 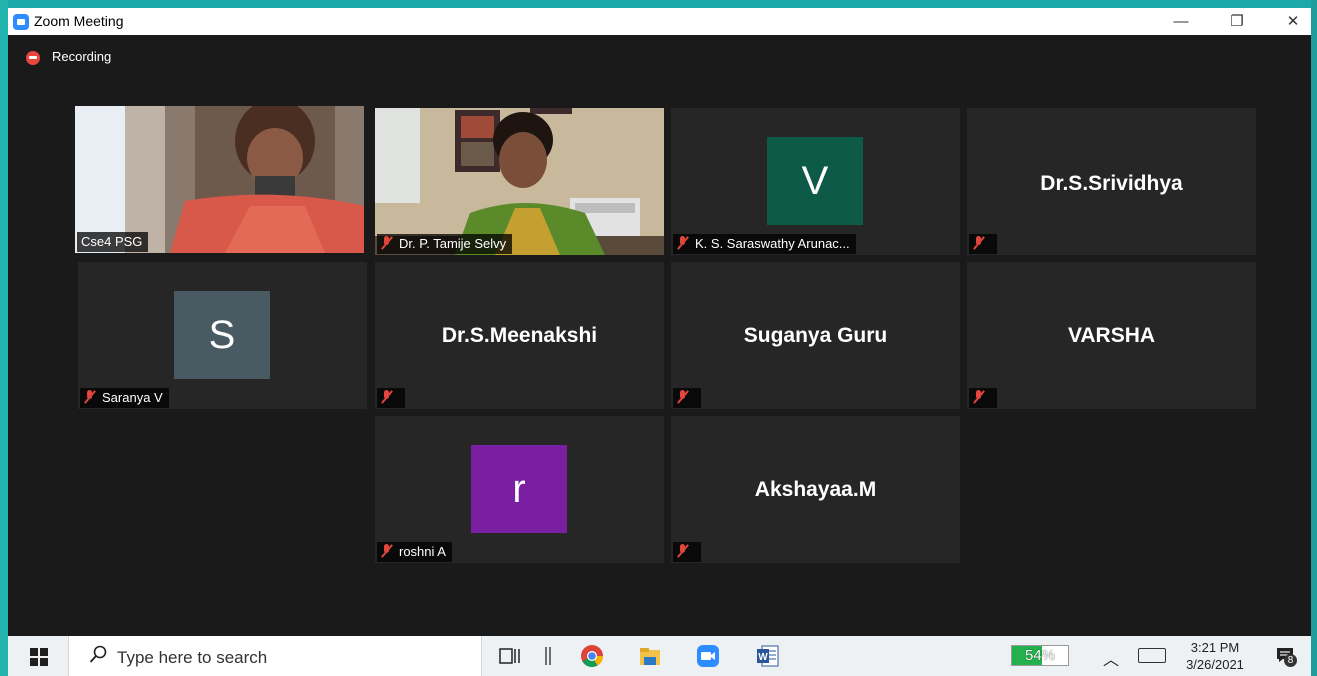 I want to click on participant-tile-akshayaa: Akshayaa.M, so click(x=815, y=489).